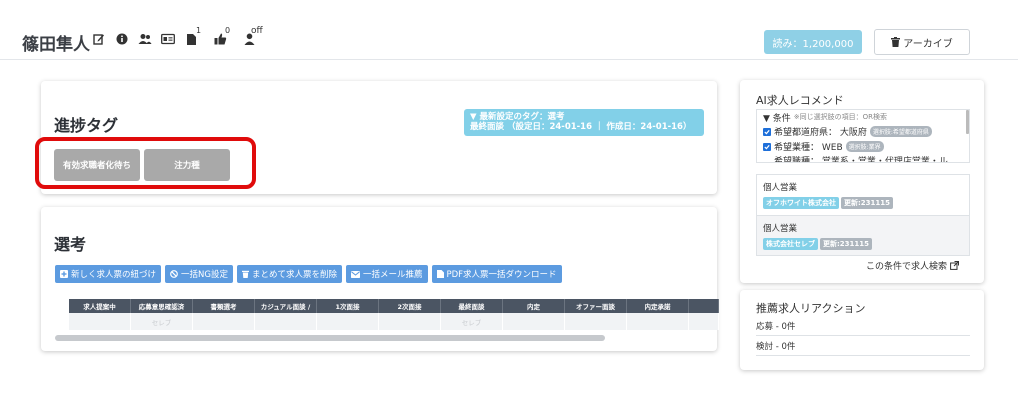 This screenshot has height=417, width=1018. I want to click on condition-item: 希望業種： WEB 選択肢:業界, so click(863, 146).